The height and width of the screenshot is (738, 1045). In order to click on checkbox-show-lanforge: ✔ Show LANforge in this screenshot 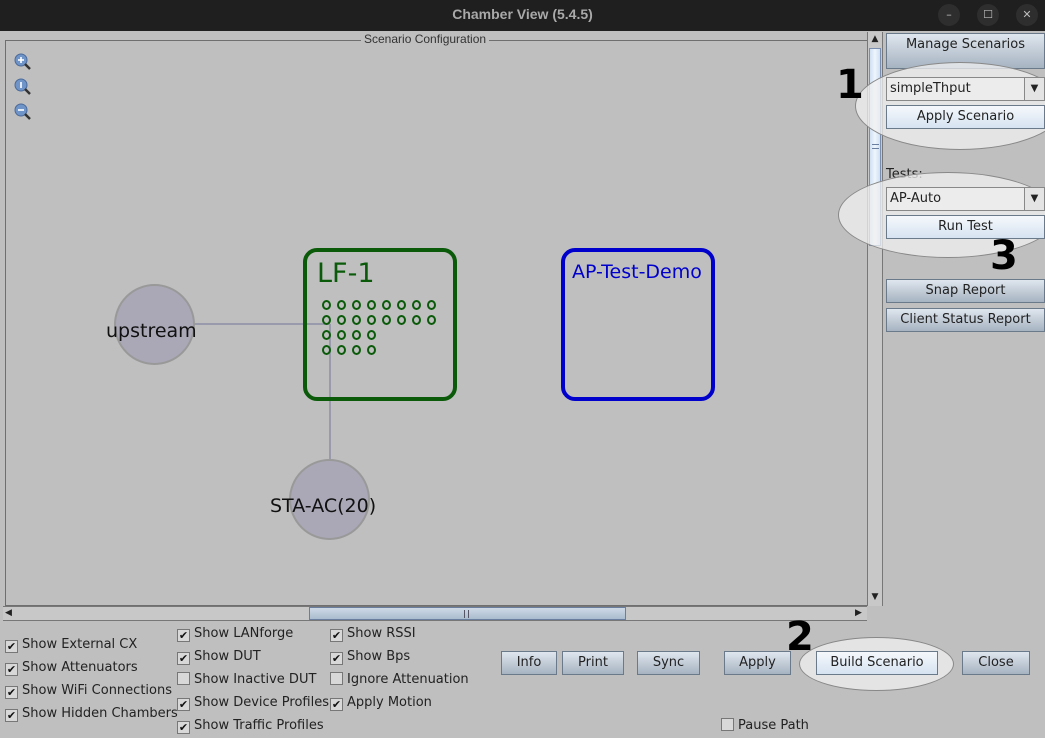, I will do `click(235, 635)`.